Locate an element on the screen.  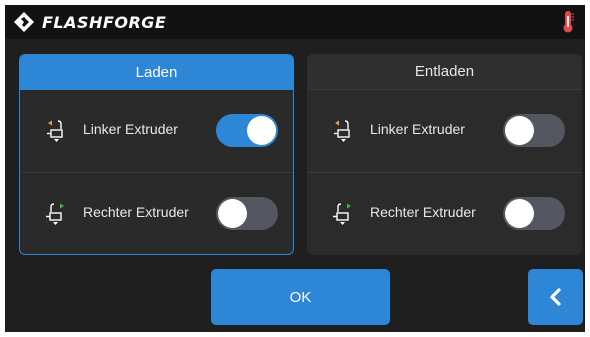
top-bar: FLASHFORGE is located at coordinates (295, 22).